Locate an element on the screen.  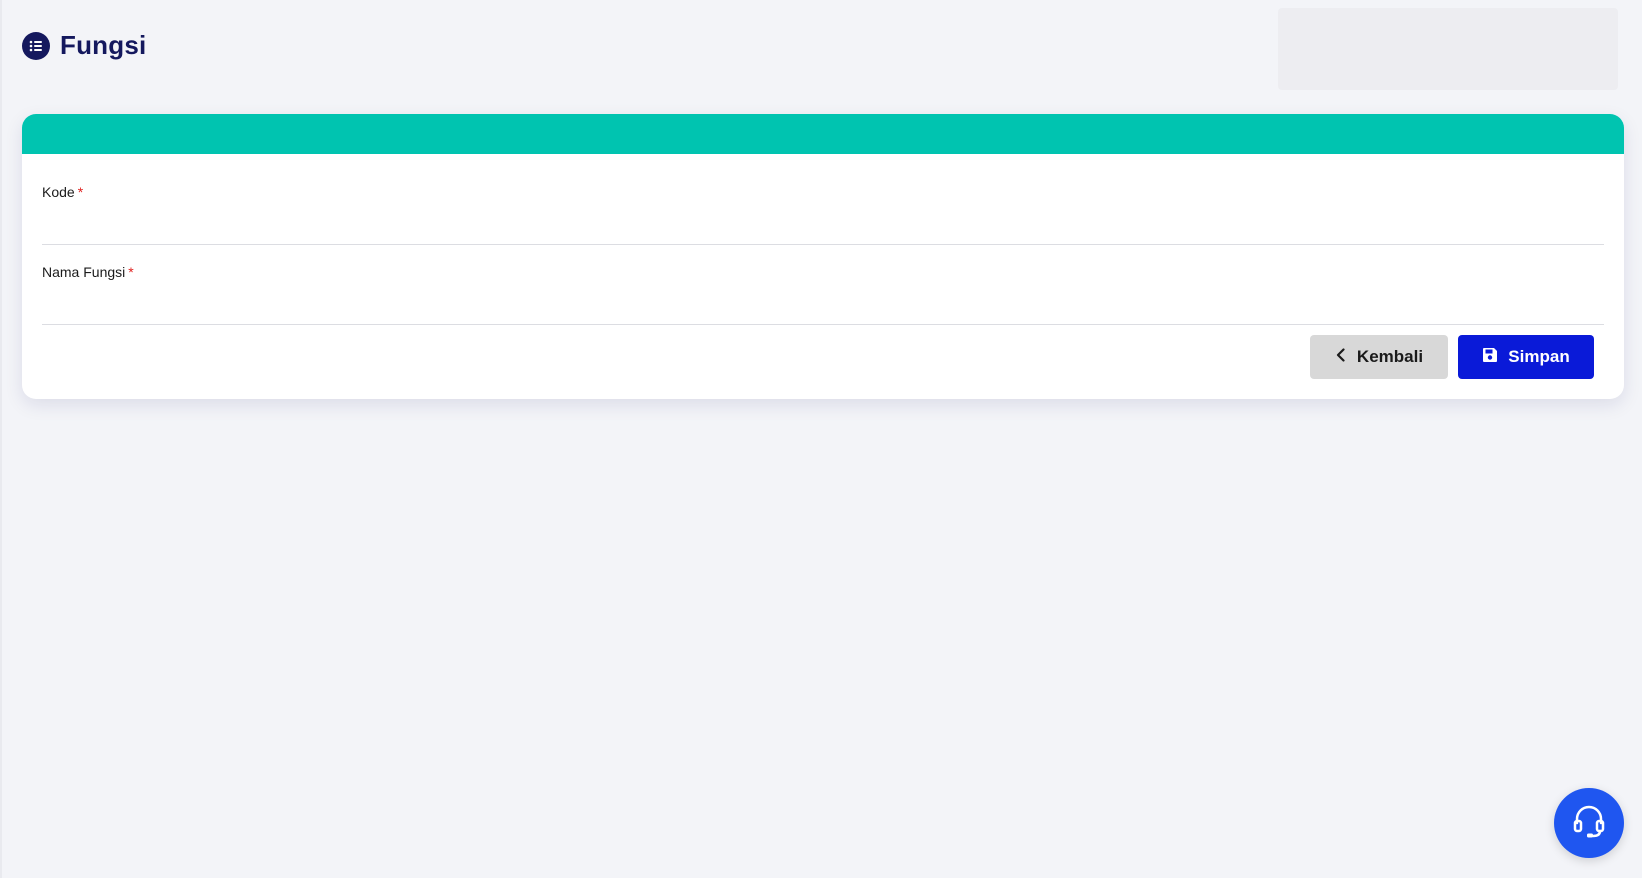
nama-fungsi-field: Nama Fungsi * is located at coordinates (823, 294).